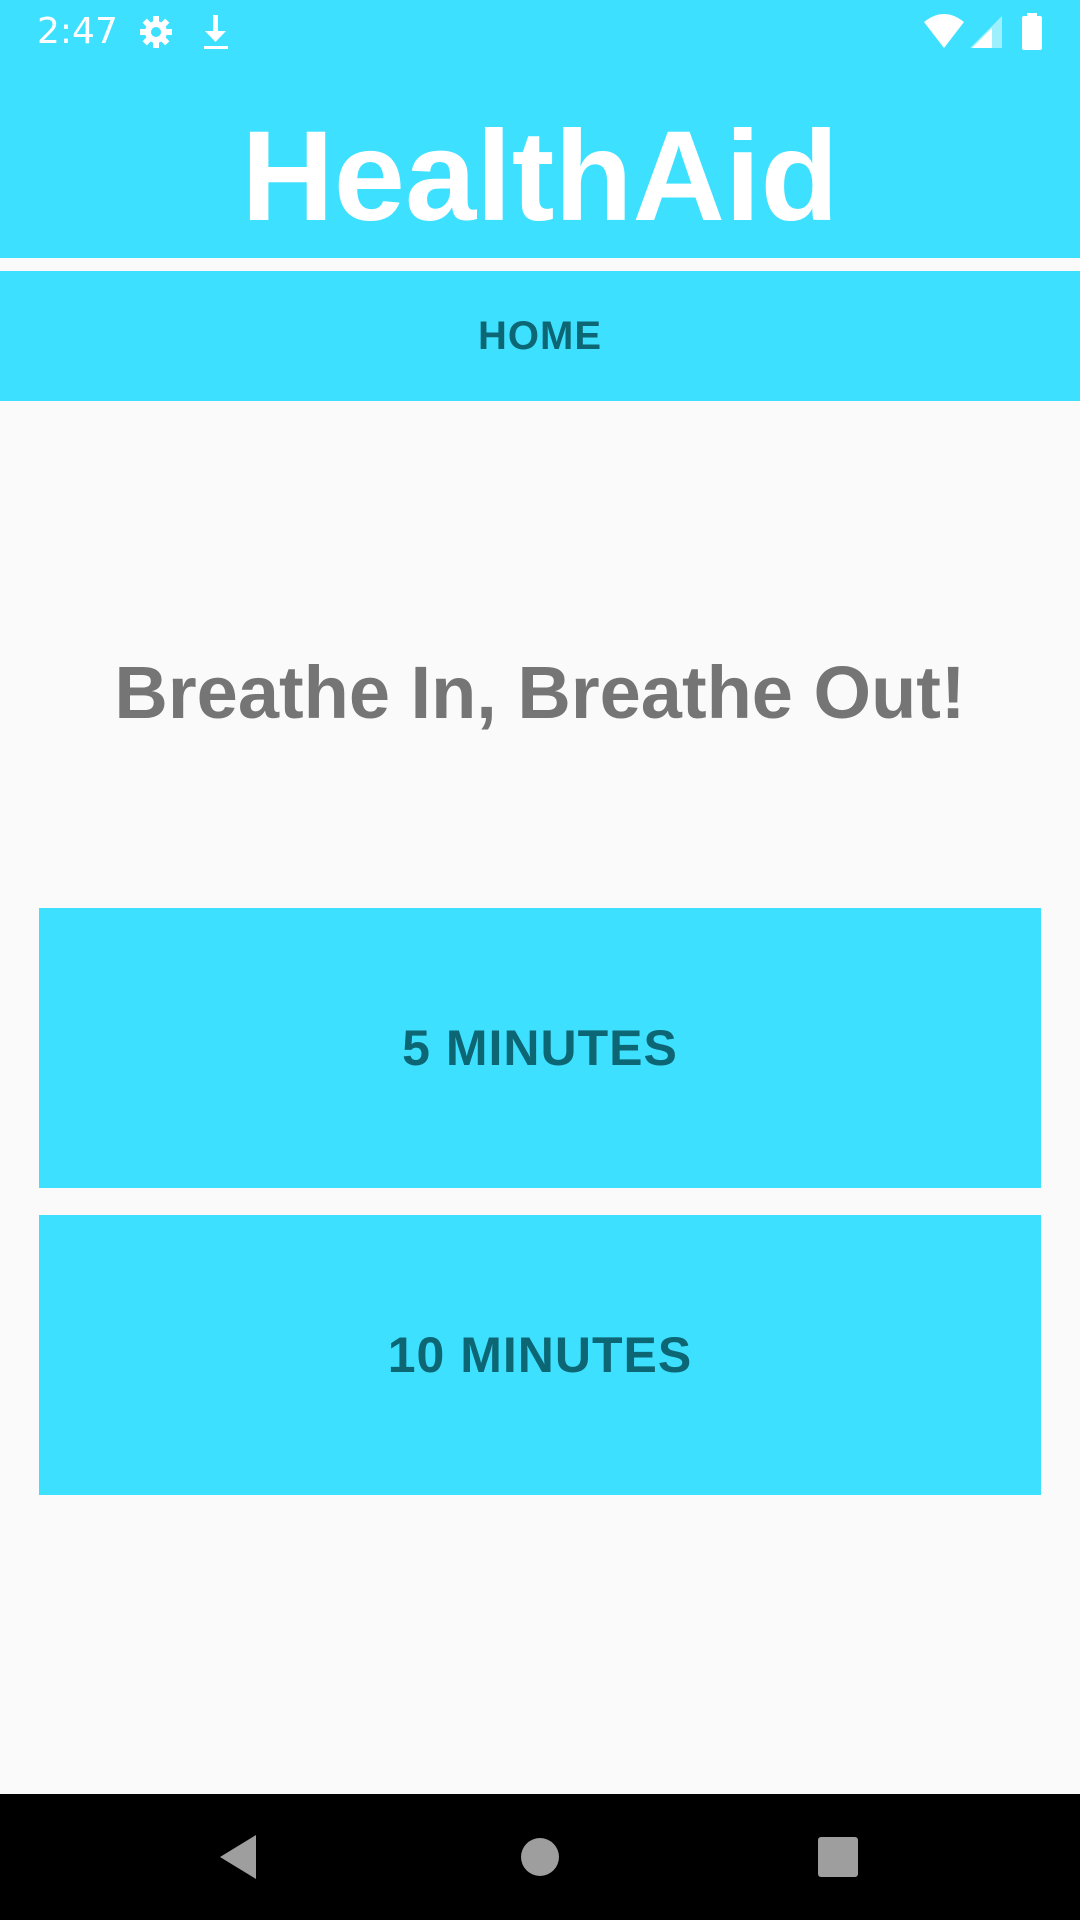 This screenshot has width=1080, height=1920. I want to click on status-bar: 2:47, so click(540, 31).